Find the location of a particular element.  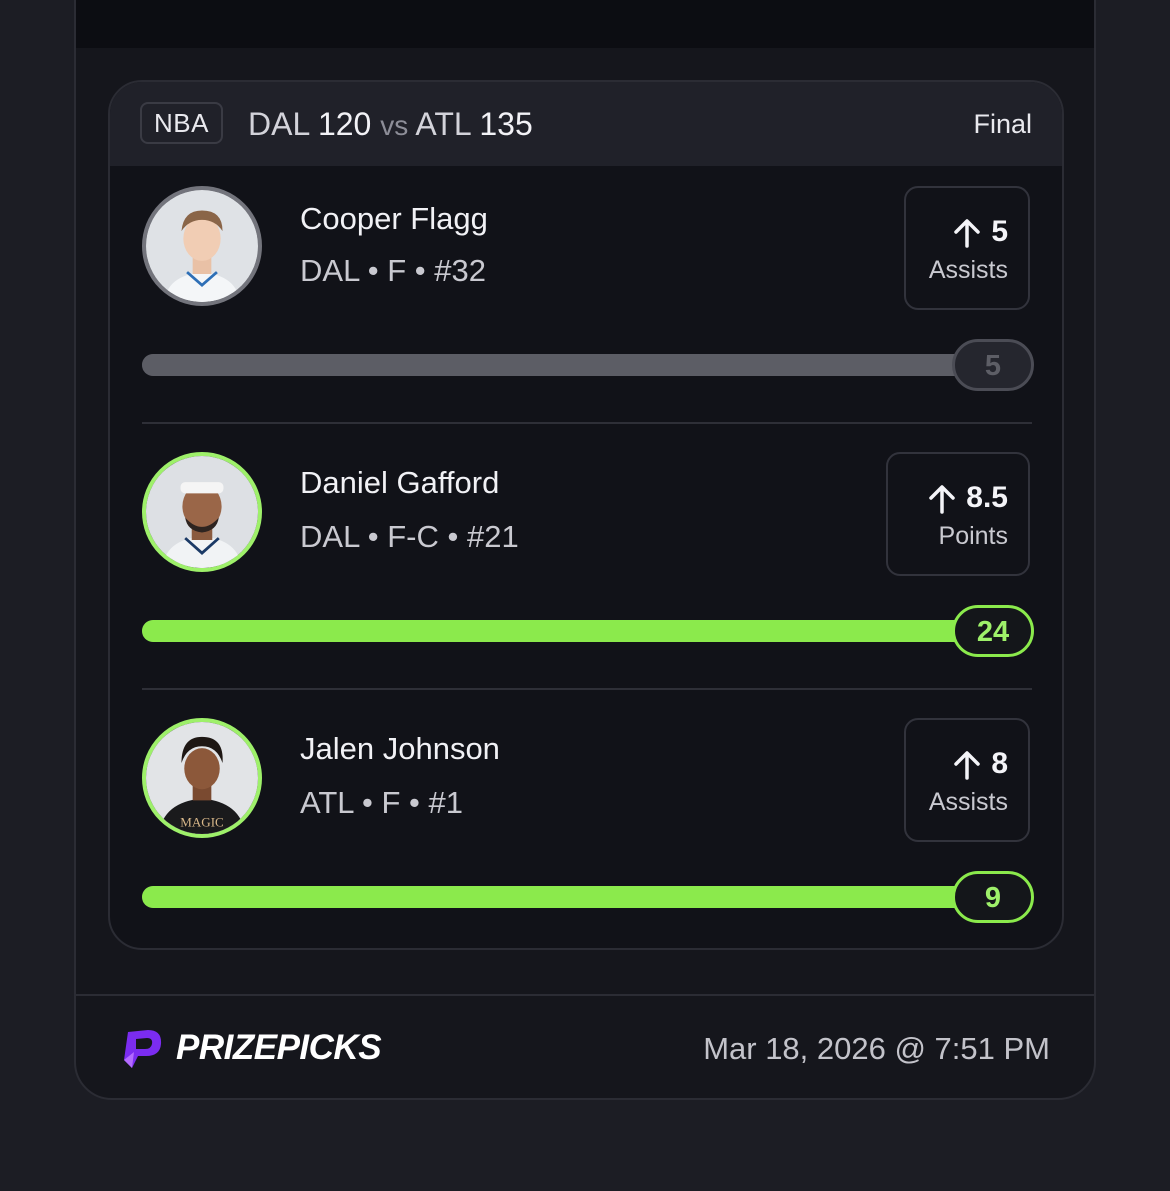

score-line: DAL 120 vs ATL 135 is located at coordinates (390, 125).